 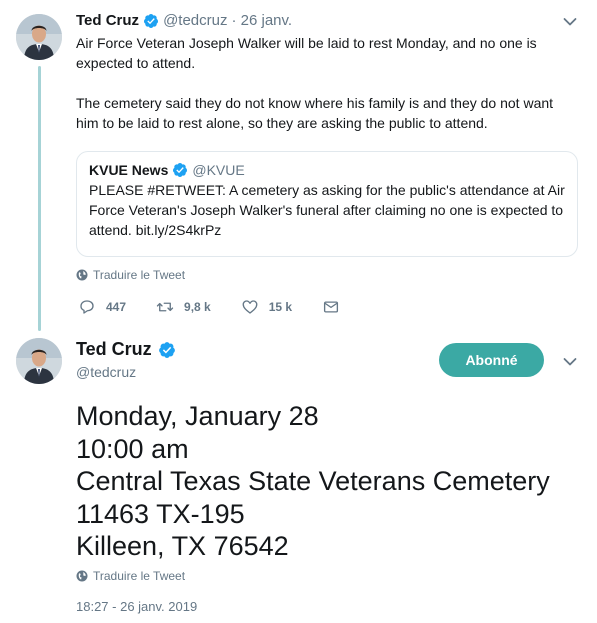 I want to click on like-count: 15 k, so click(x=280, y=307).